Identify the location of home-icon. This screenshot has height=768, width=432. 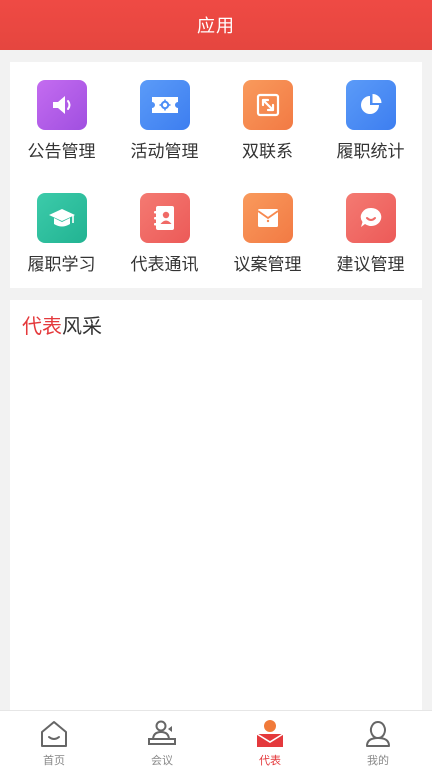
(54, 734).